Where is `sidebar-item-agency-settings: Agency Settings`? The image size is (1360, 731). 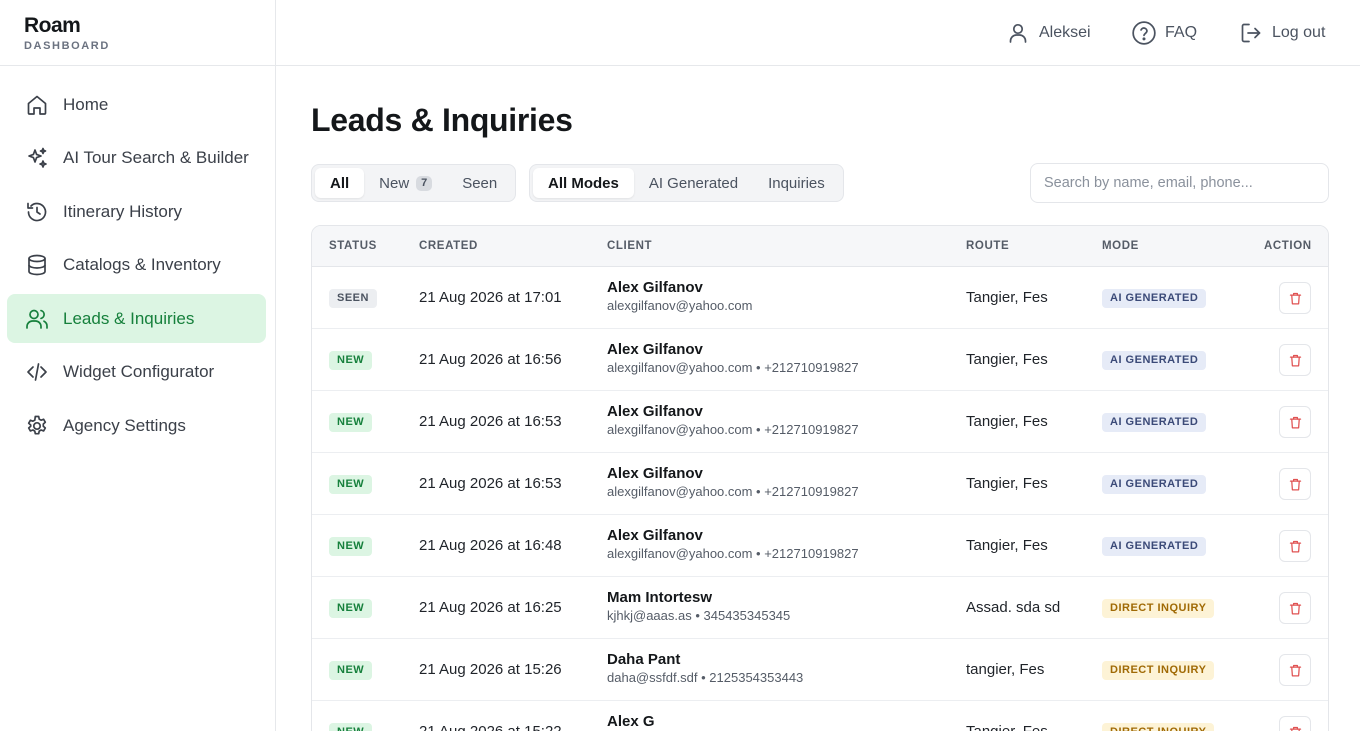 sidebar-item-agency-settings: Agency Settings is located at coordinates (136, 425).